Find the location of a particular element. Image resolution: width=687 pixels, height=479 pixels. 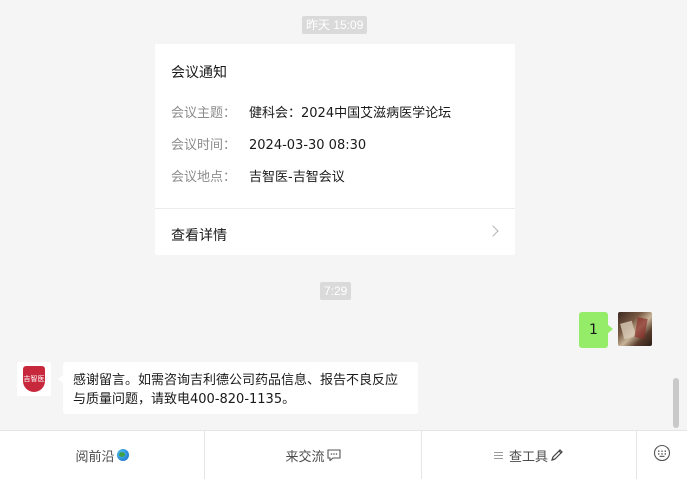

menu-item-read-frontier: 阅前沿 is located at coordinates (102, 455).